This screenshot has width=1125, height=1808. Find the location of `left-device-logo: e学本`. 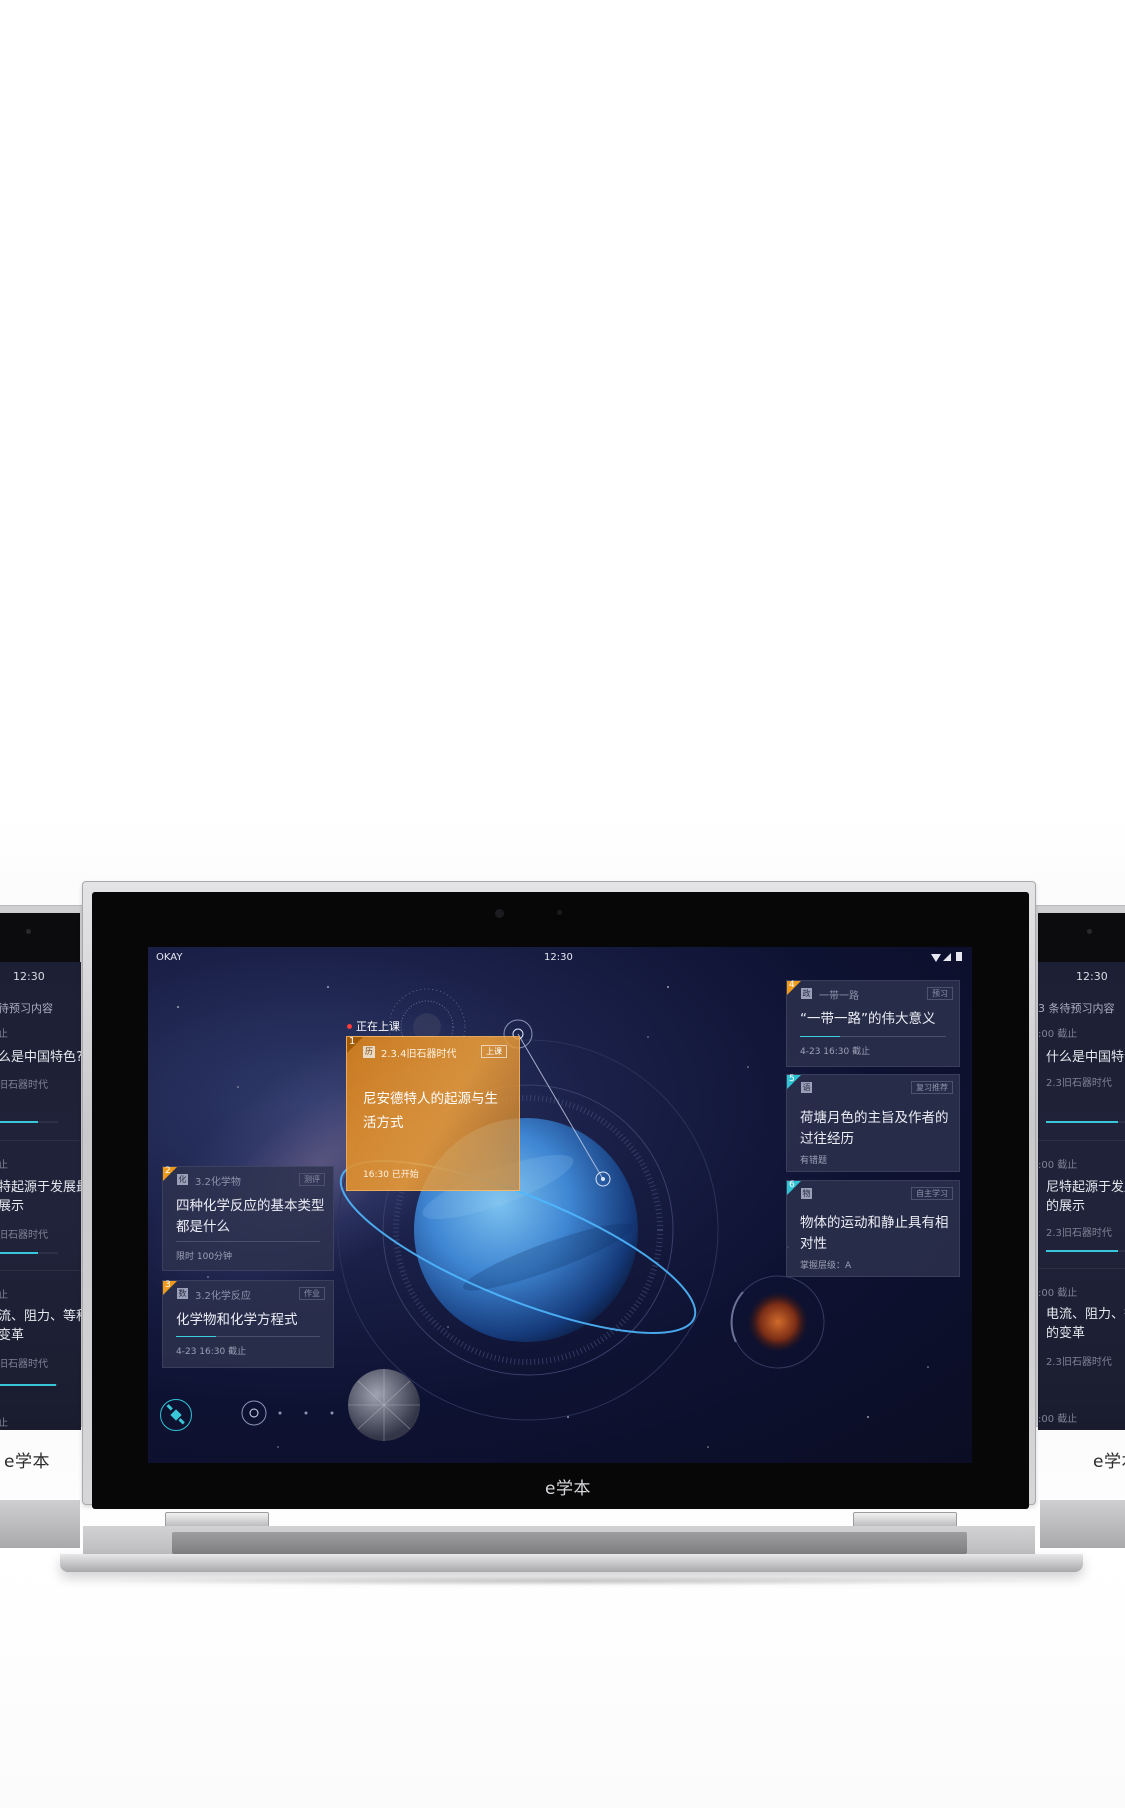

left-device-logo: e学本 is located at coordinates (27, 1462).